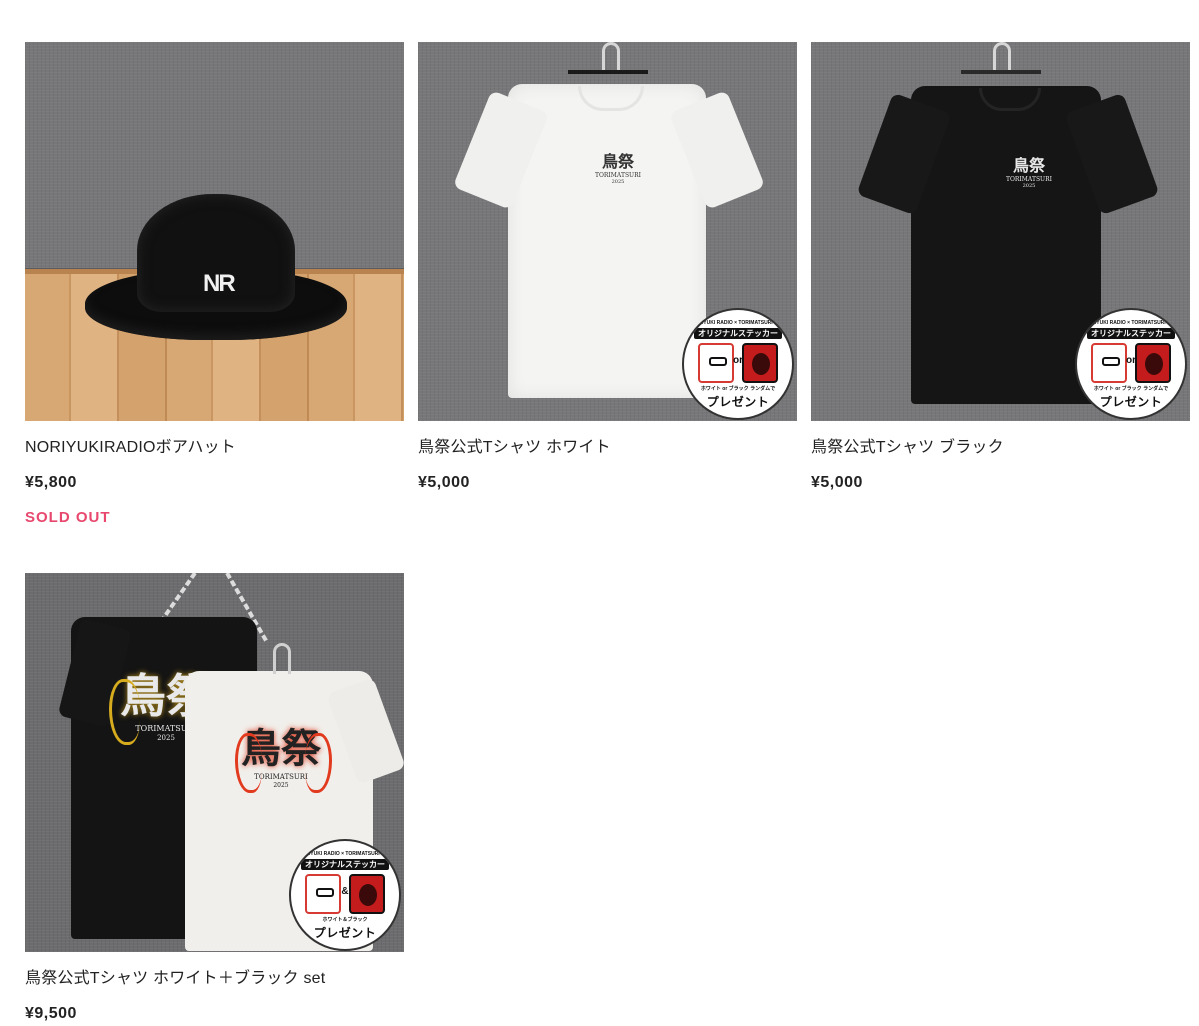 This screenshot has height=1026, width=1199. I want to click on product-title: 鳥祭公式Tシャツ ホワイト, so click(607, 448).